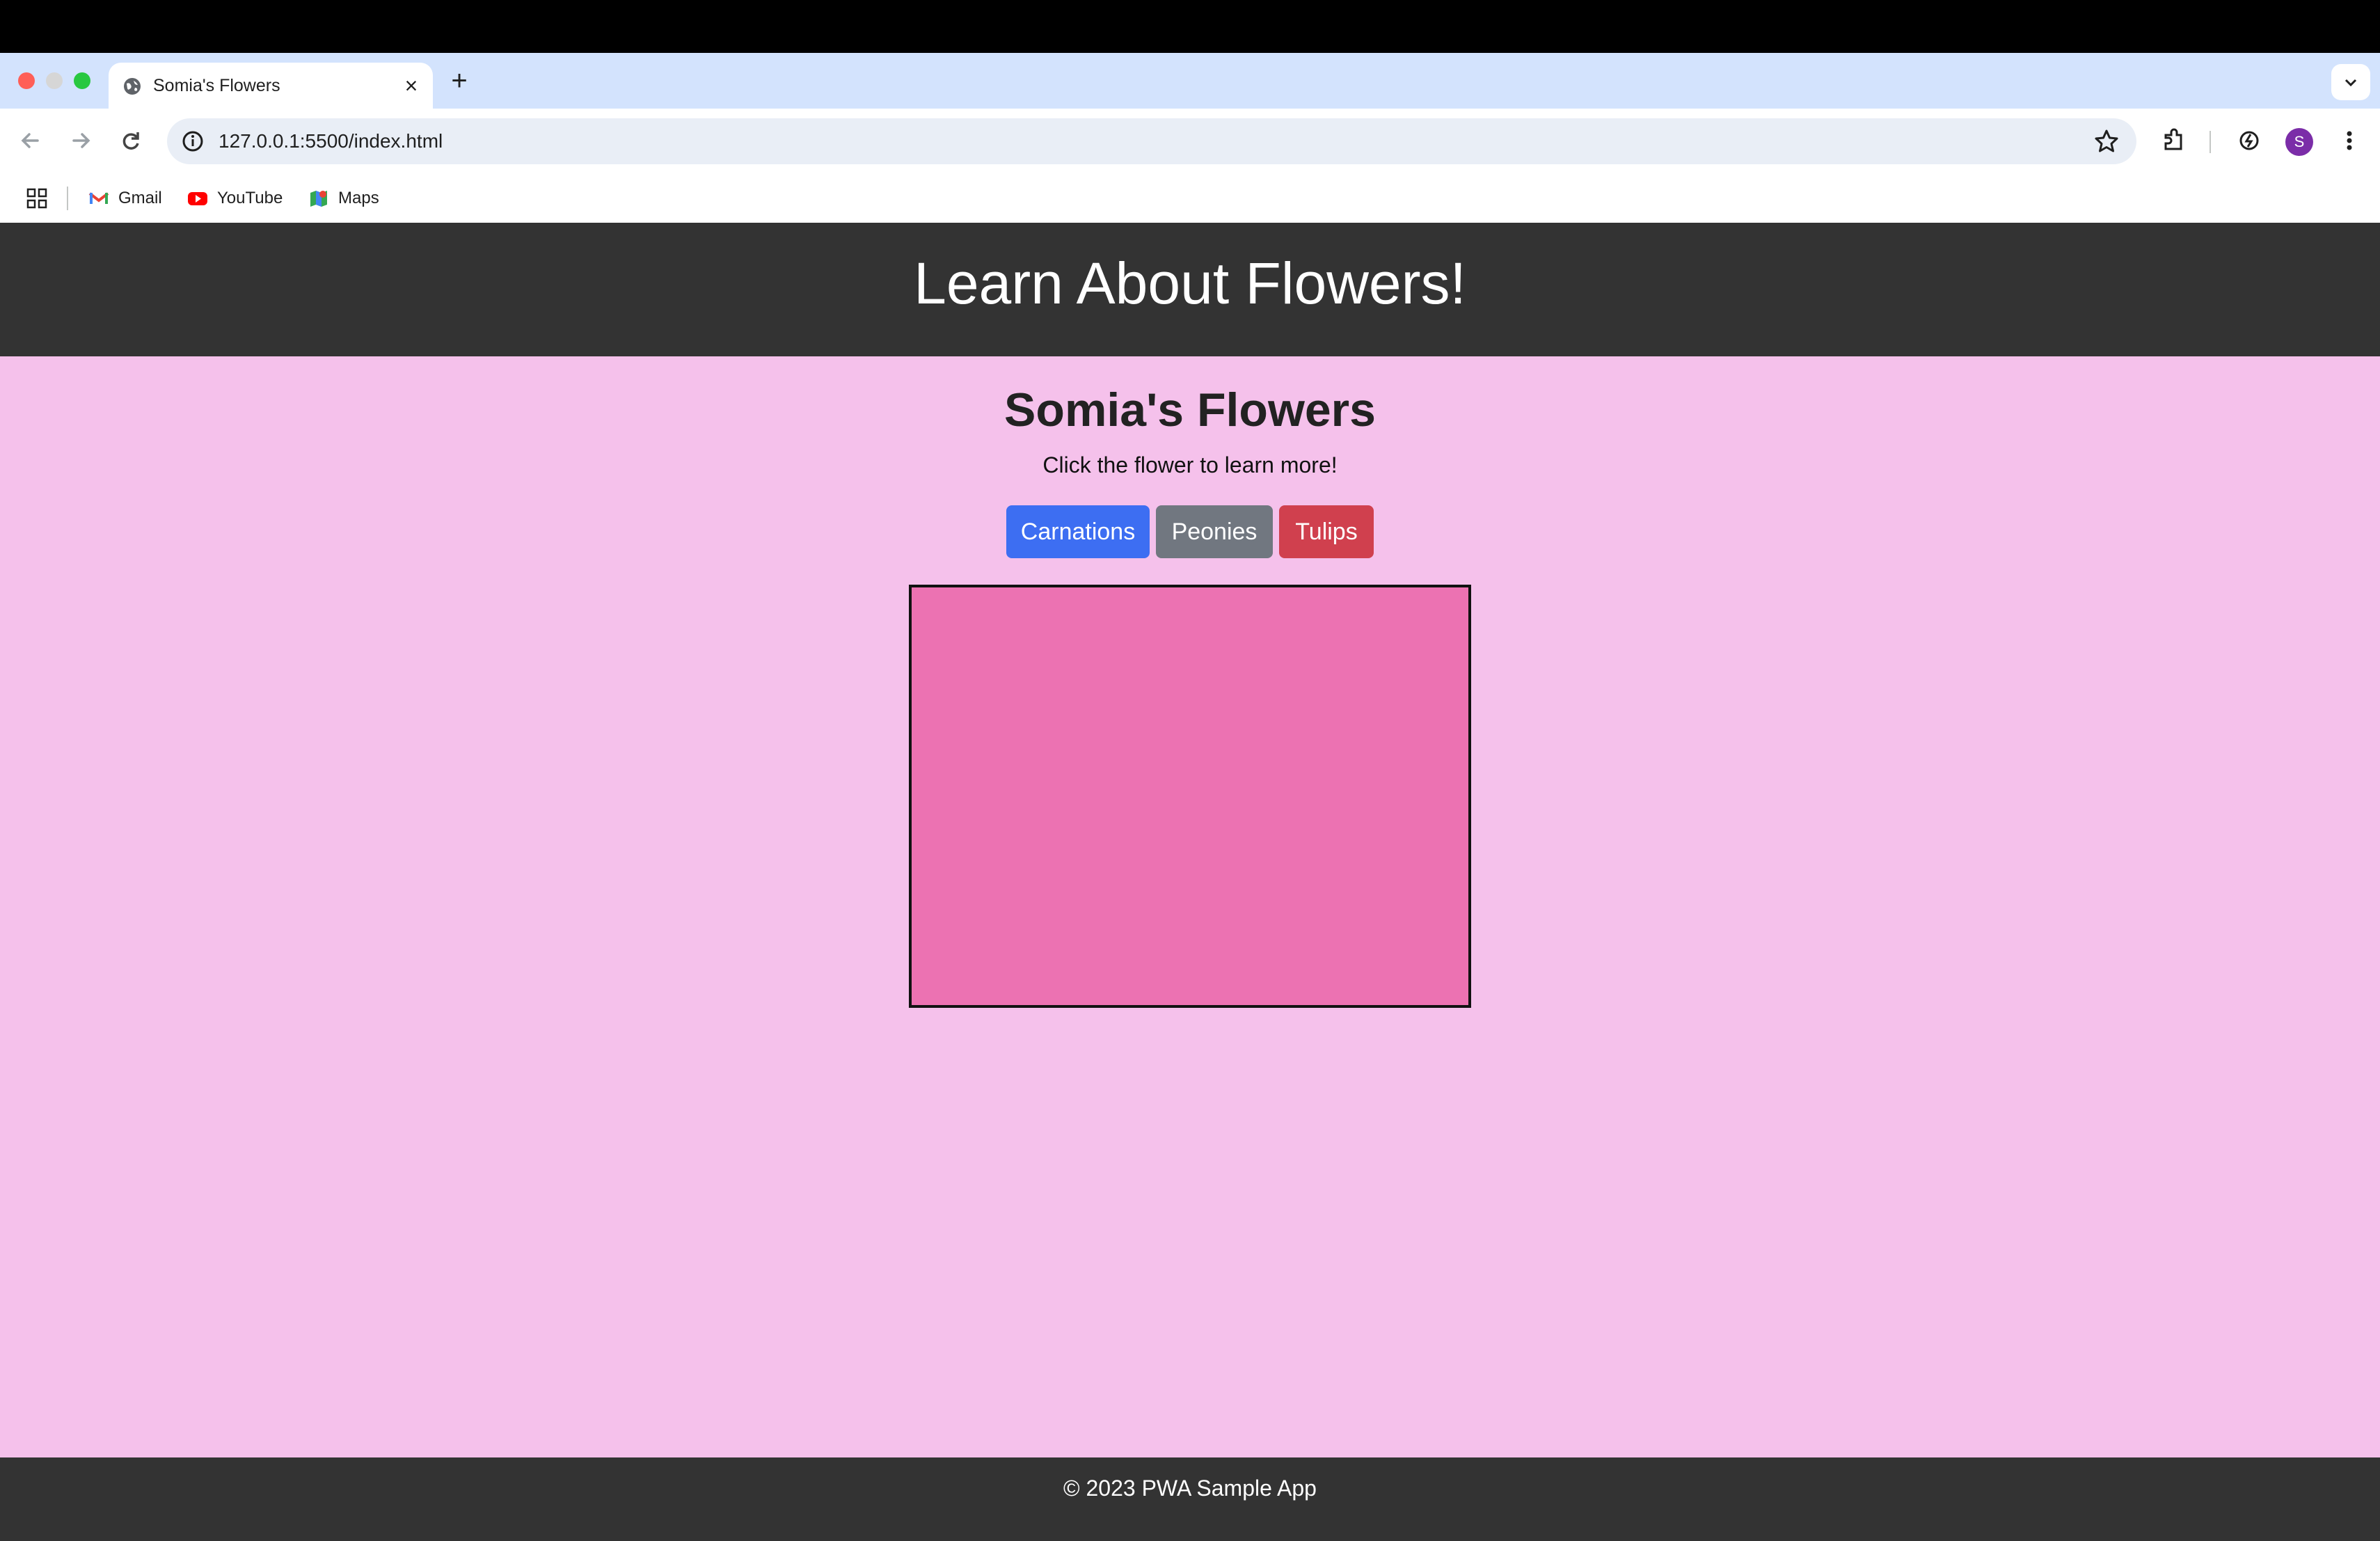 This screenshot has height=1541, width=2380. I want to click on bookmark-maps: Maps, so click(343, 198).